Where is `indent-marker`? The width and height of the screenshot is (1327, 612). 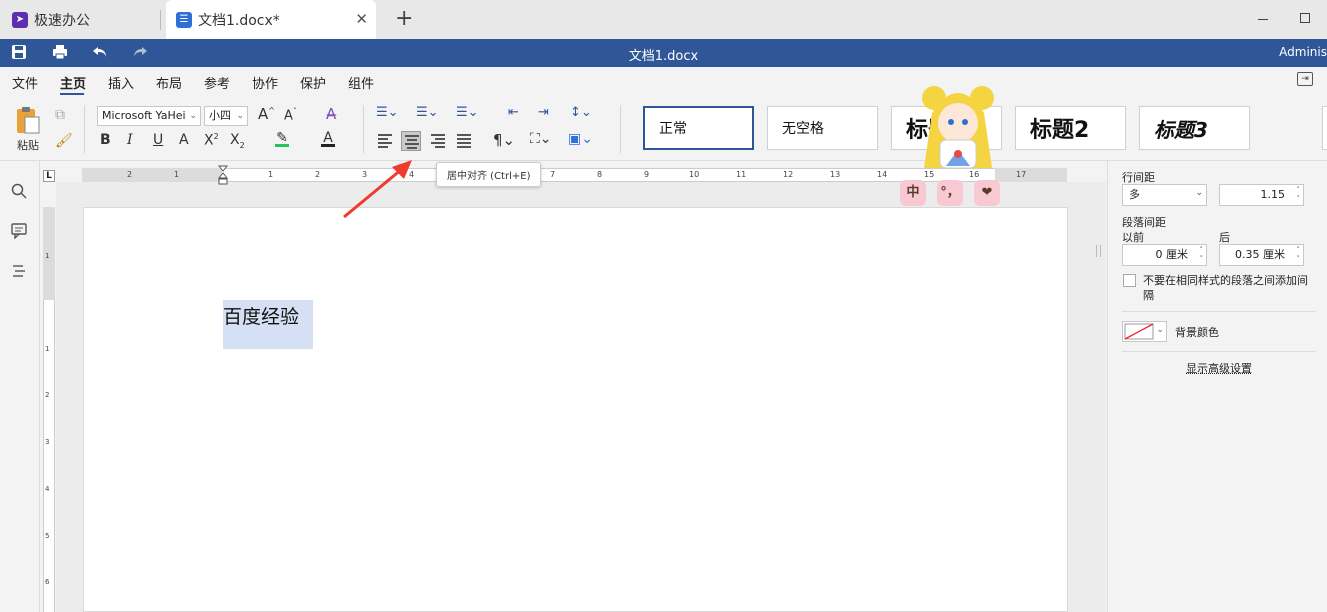
indent-marker is located at coordinates (223, 175).